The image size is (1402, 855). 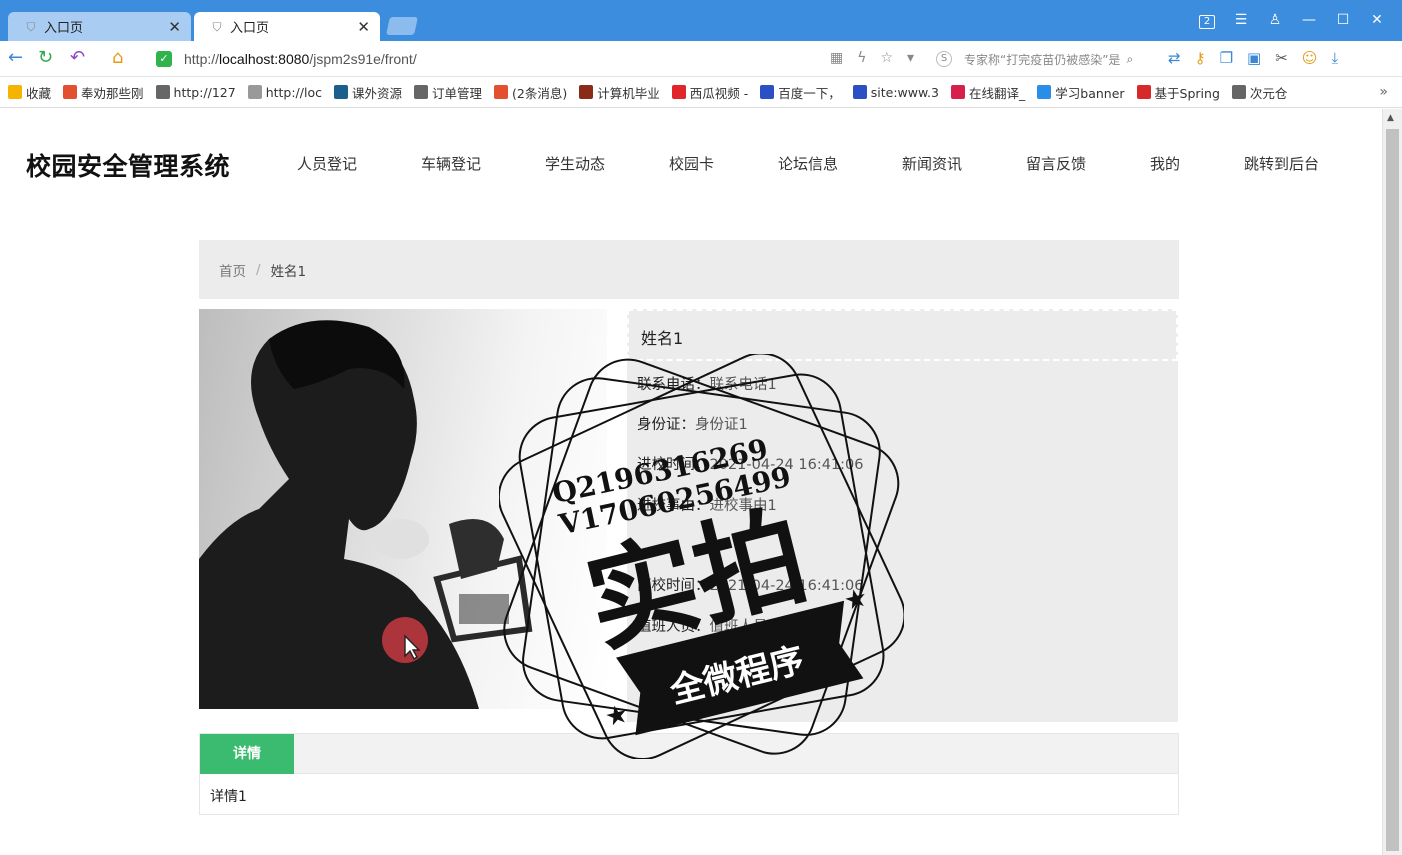 I want to click on vertical-scrollbar: ▲, so click(x=1392, y=482).